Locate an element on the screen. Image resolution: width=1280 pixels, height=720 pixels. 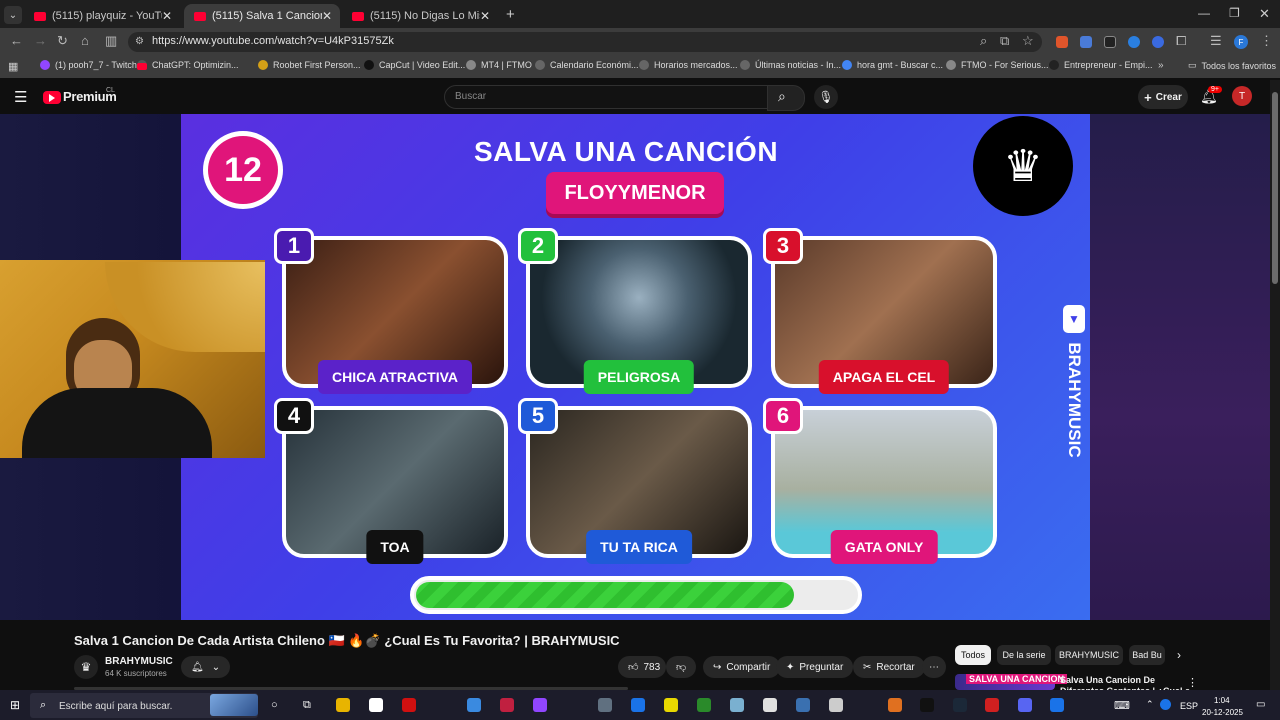
forward-icon: → is located at coordinates (40, 40).